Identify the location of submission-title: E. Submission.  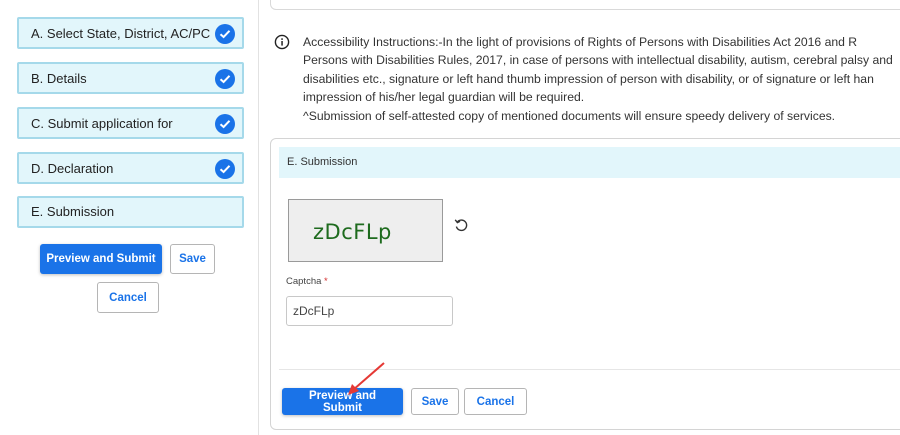
(322, 162).